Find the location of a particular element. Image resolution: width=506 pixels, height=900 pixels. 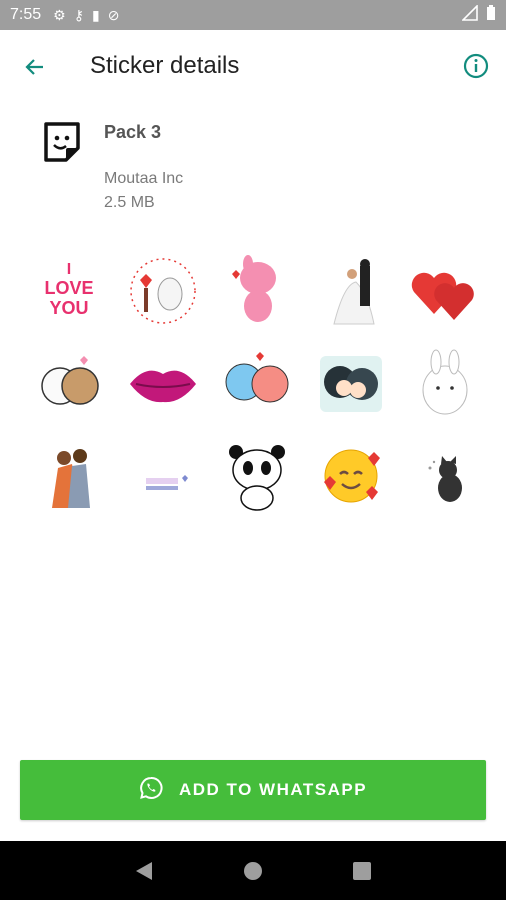

i-love-you-sticker: I LOVE YOU is located at coordinates (69, 291).